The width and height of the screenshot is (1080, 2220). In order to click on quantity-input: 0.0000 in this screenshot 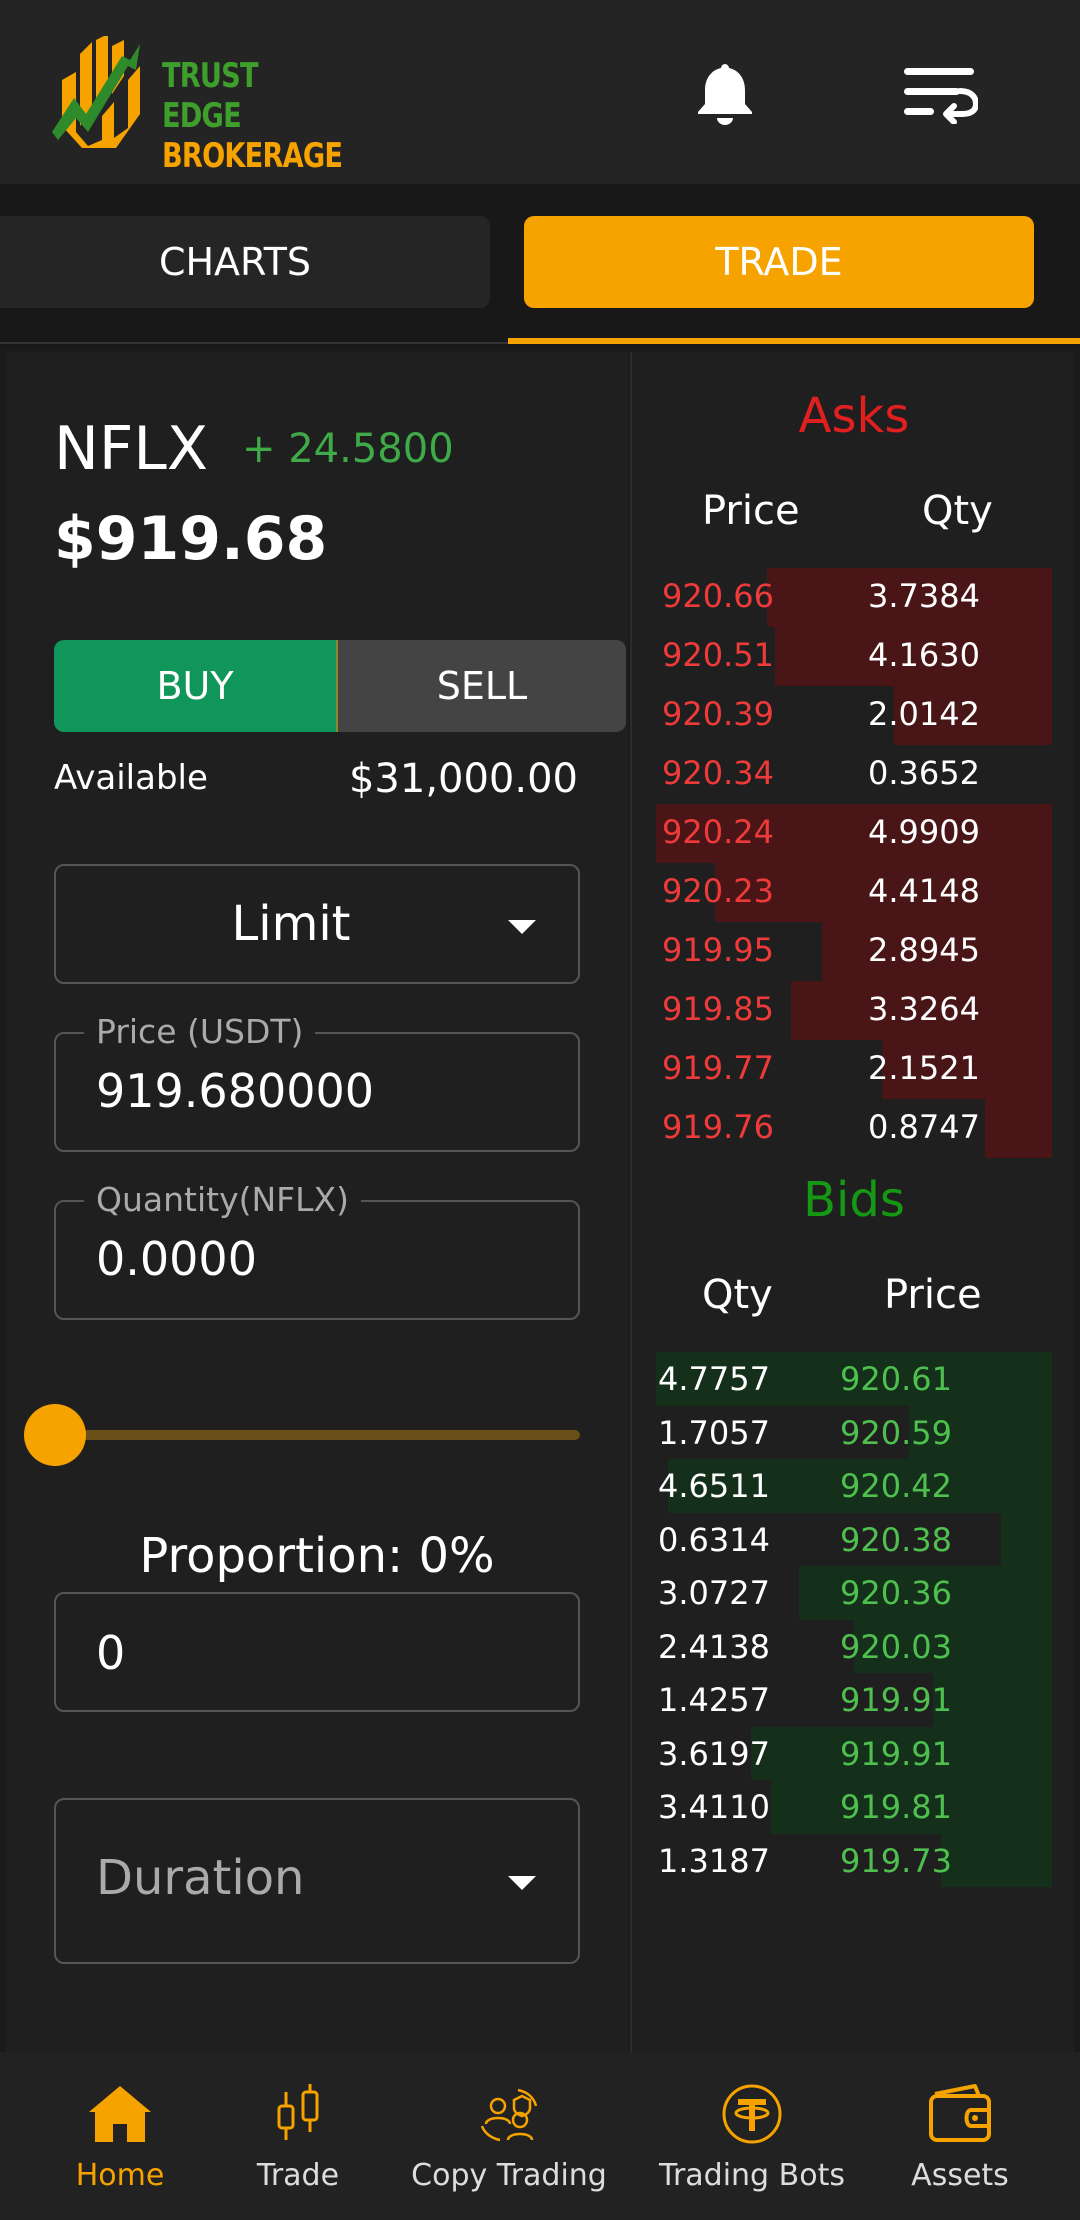, I will do `click(176, 1259)`.